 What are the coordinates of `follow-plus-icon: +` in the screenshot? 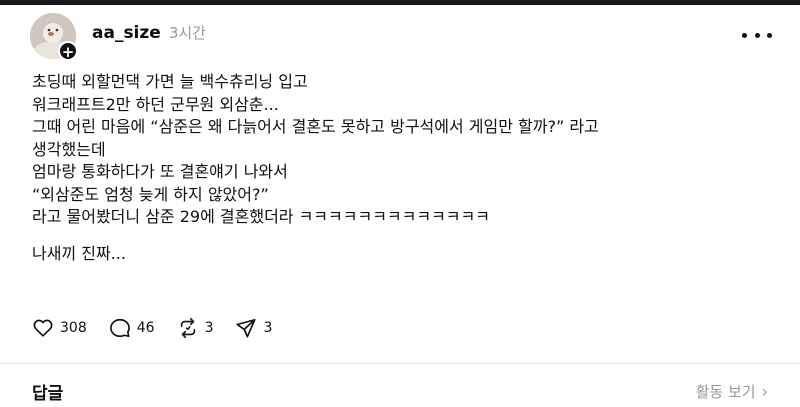 It's located at (68, 51).